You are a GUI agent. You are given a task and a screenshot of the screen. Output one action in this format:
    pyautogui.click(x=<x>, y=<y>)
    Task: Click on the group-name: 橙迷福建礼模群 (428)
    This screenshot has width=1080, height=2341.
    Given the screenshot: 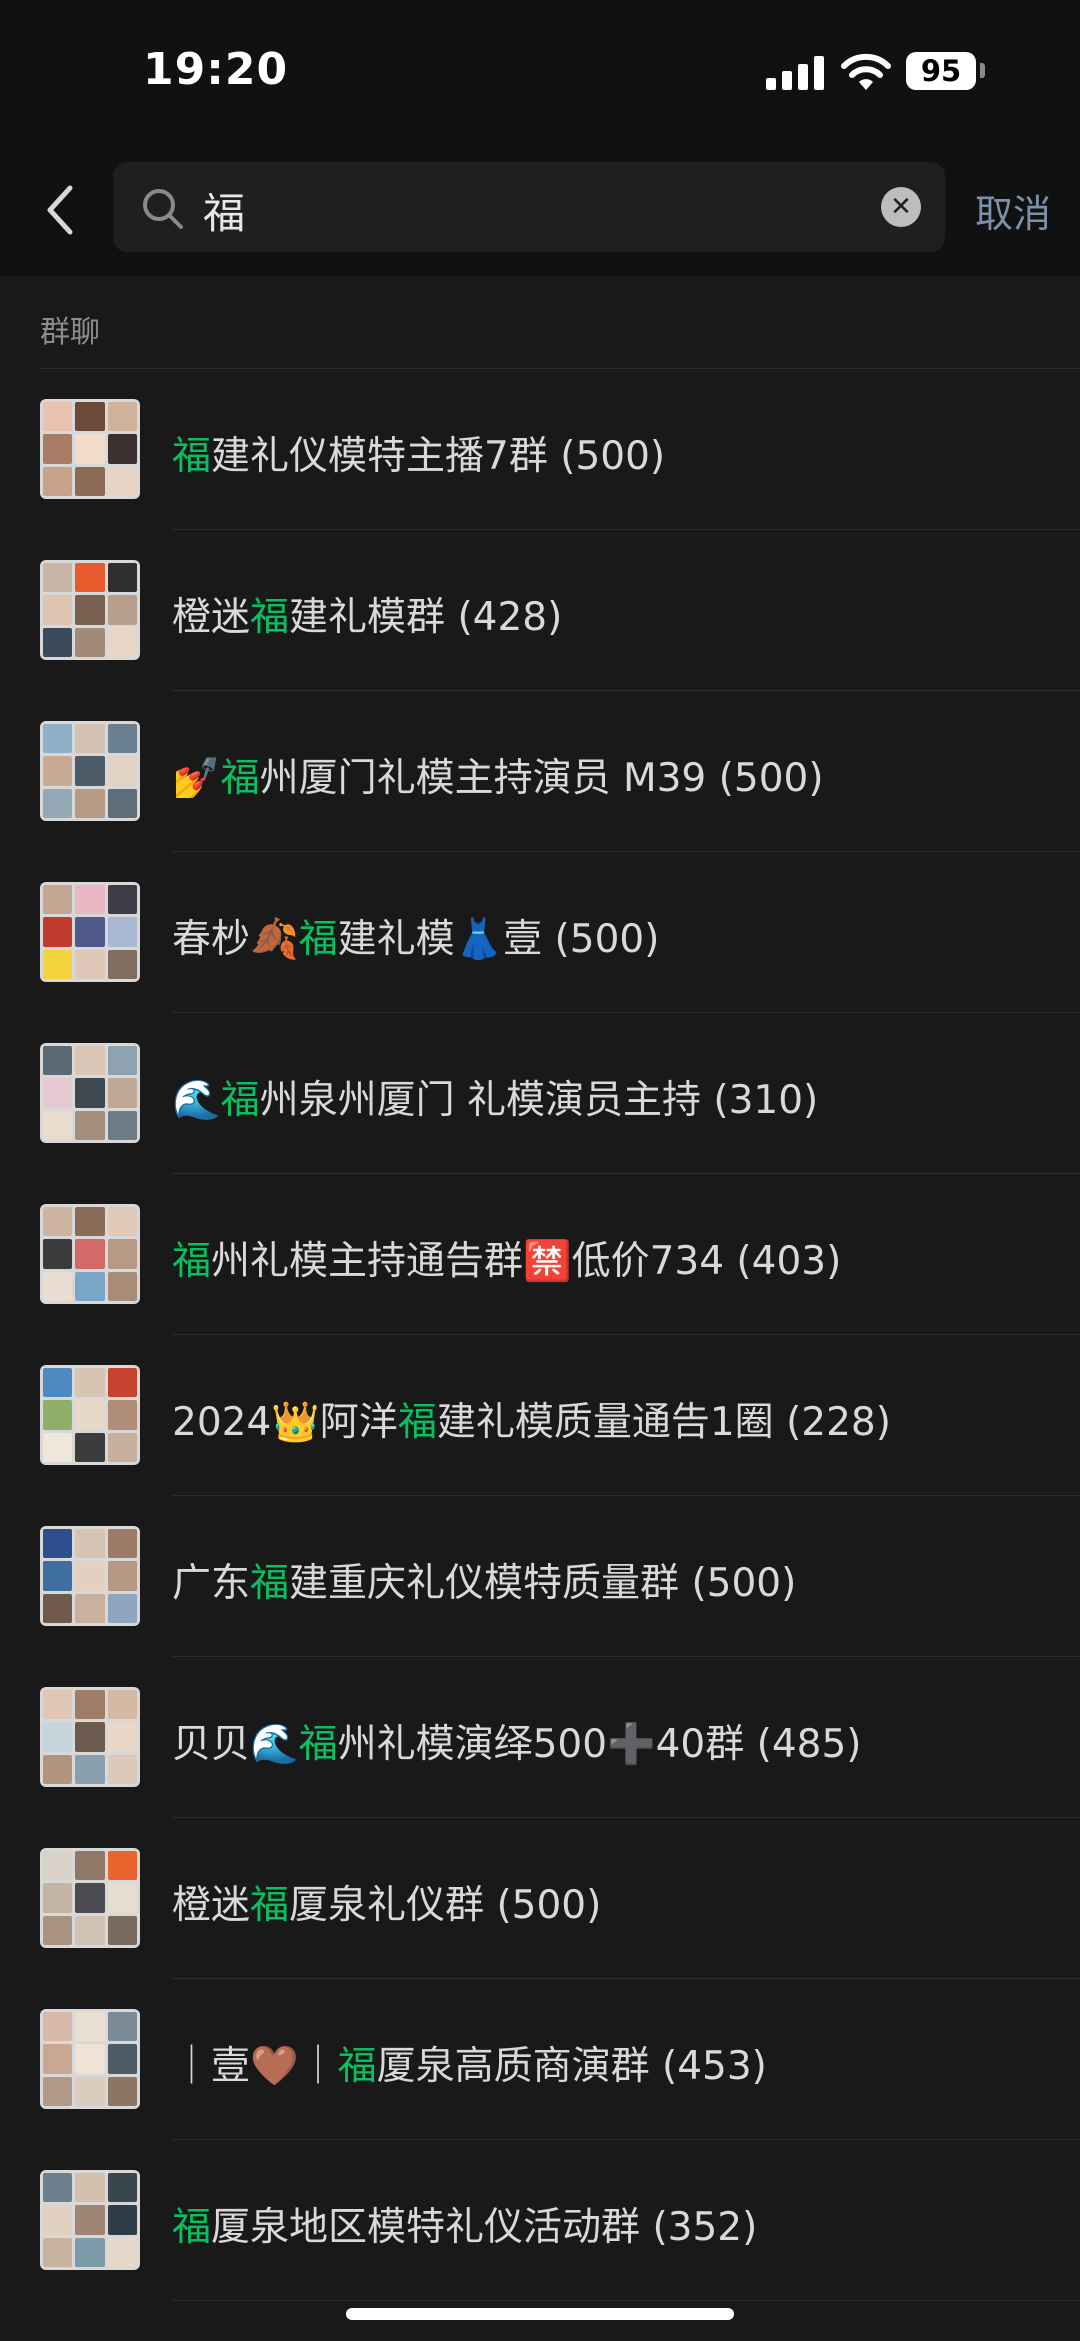 What is the action you would take?
    pyautogui.click(x=367, y=614)
    